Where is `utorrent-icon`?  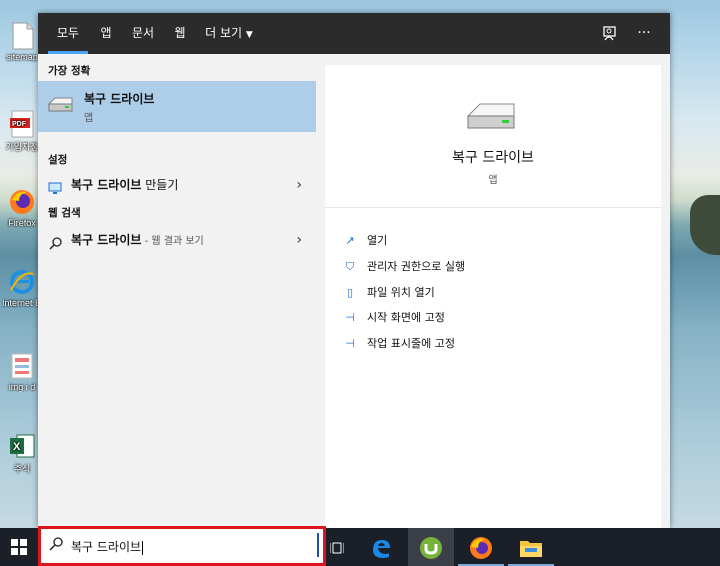 utorrent-icon is located at coordinates (431, 547).